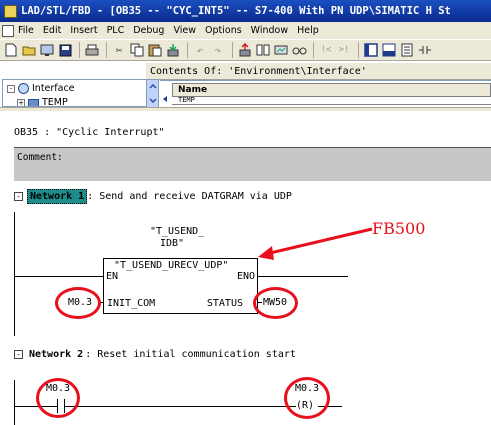 This screenshot has height=425, width=491. I want to click on overview-icon, so click(371, 50).